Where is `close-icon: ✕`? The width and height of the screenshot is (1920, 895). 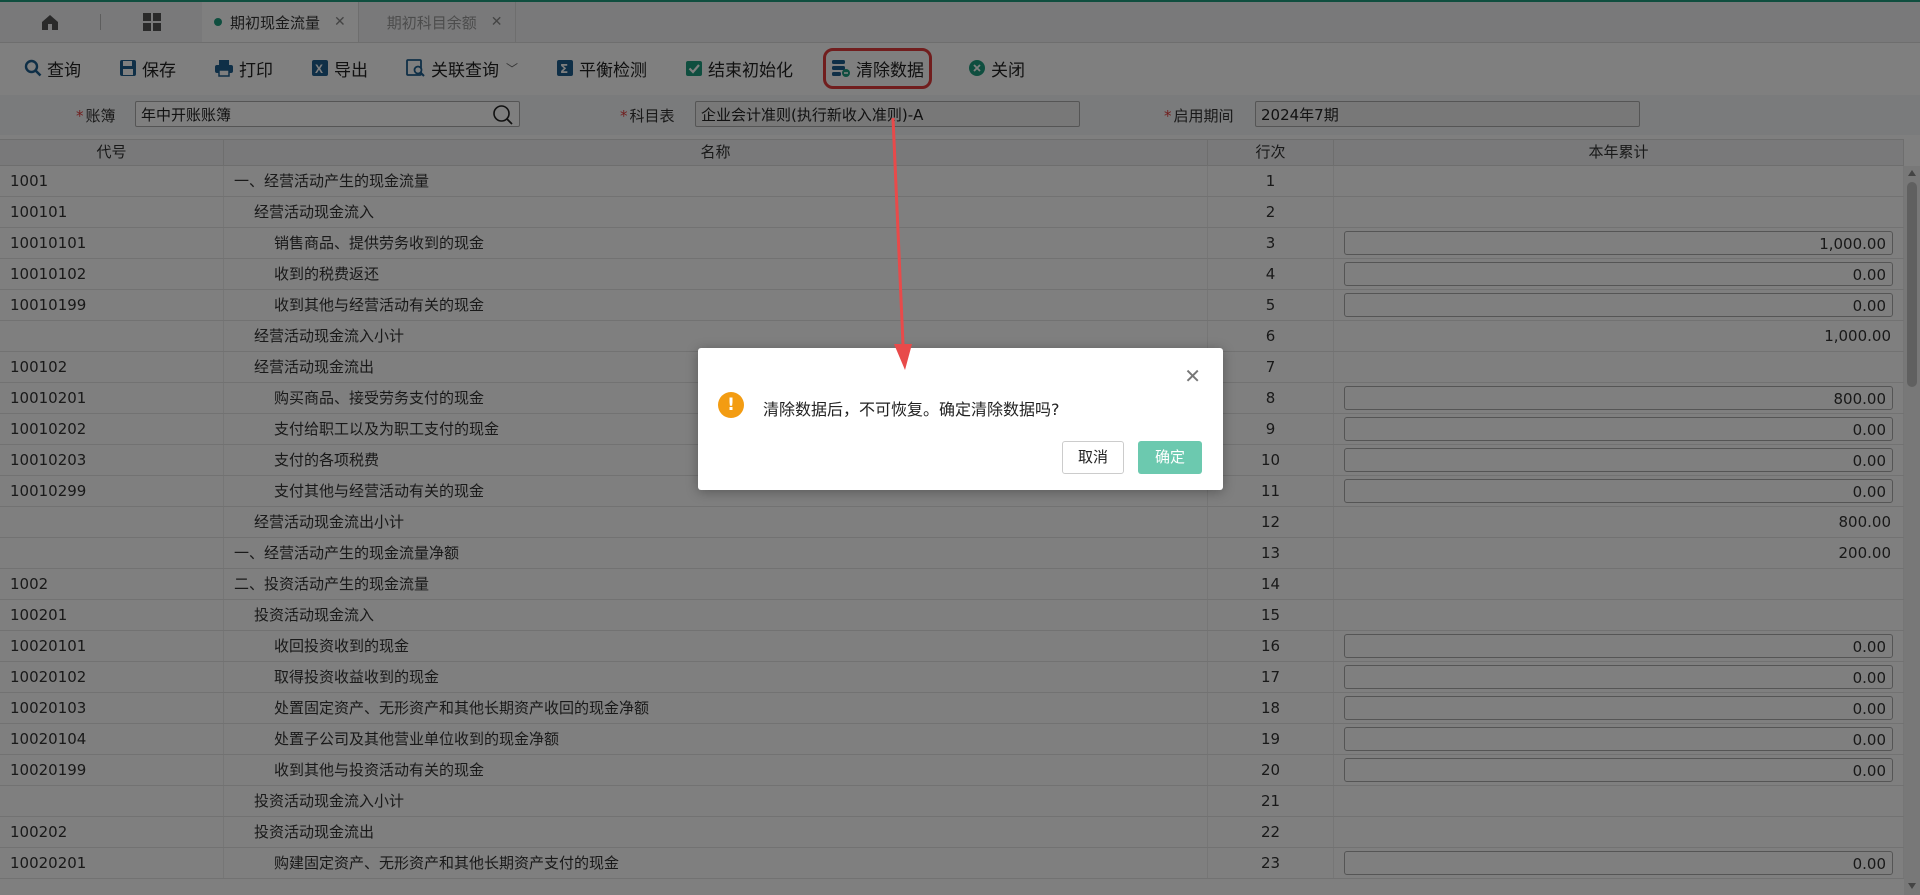
close-icon: ✕ is located at coordinates (1192, 376).